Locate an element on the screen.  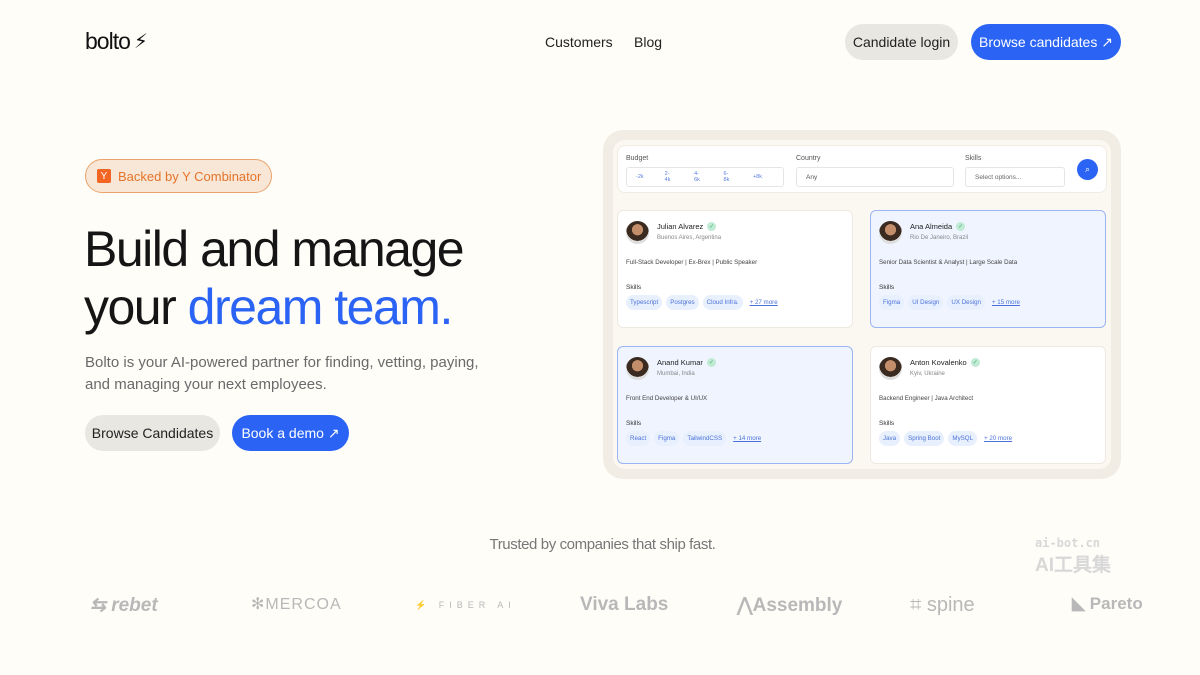
candidate-role: Front End Developer & UI/UX is located at coordinates (667, 398).